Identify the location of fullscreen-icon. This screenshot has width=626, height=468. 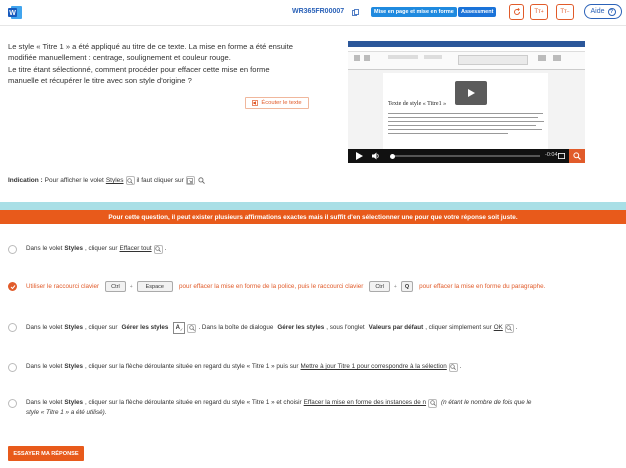
(561, 156).